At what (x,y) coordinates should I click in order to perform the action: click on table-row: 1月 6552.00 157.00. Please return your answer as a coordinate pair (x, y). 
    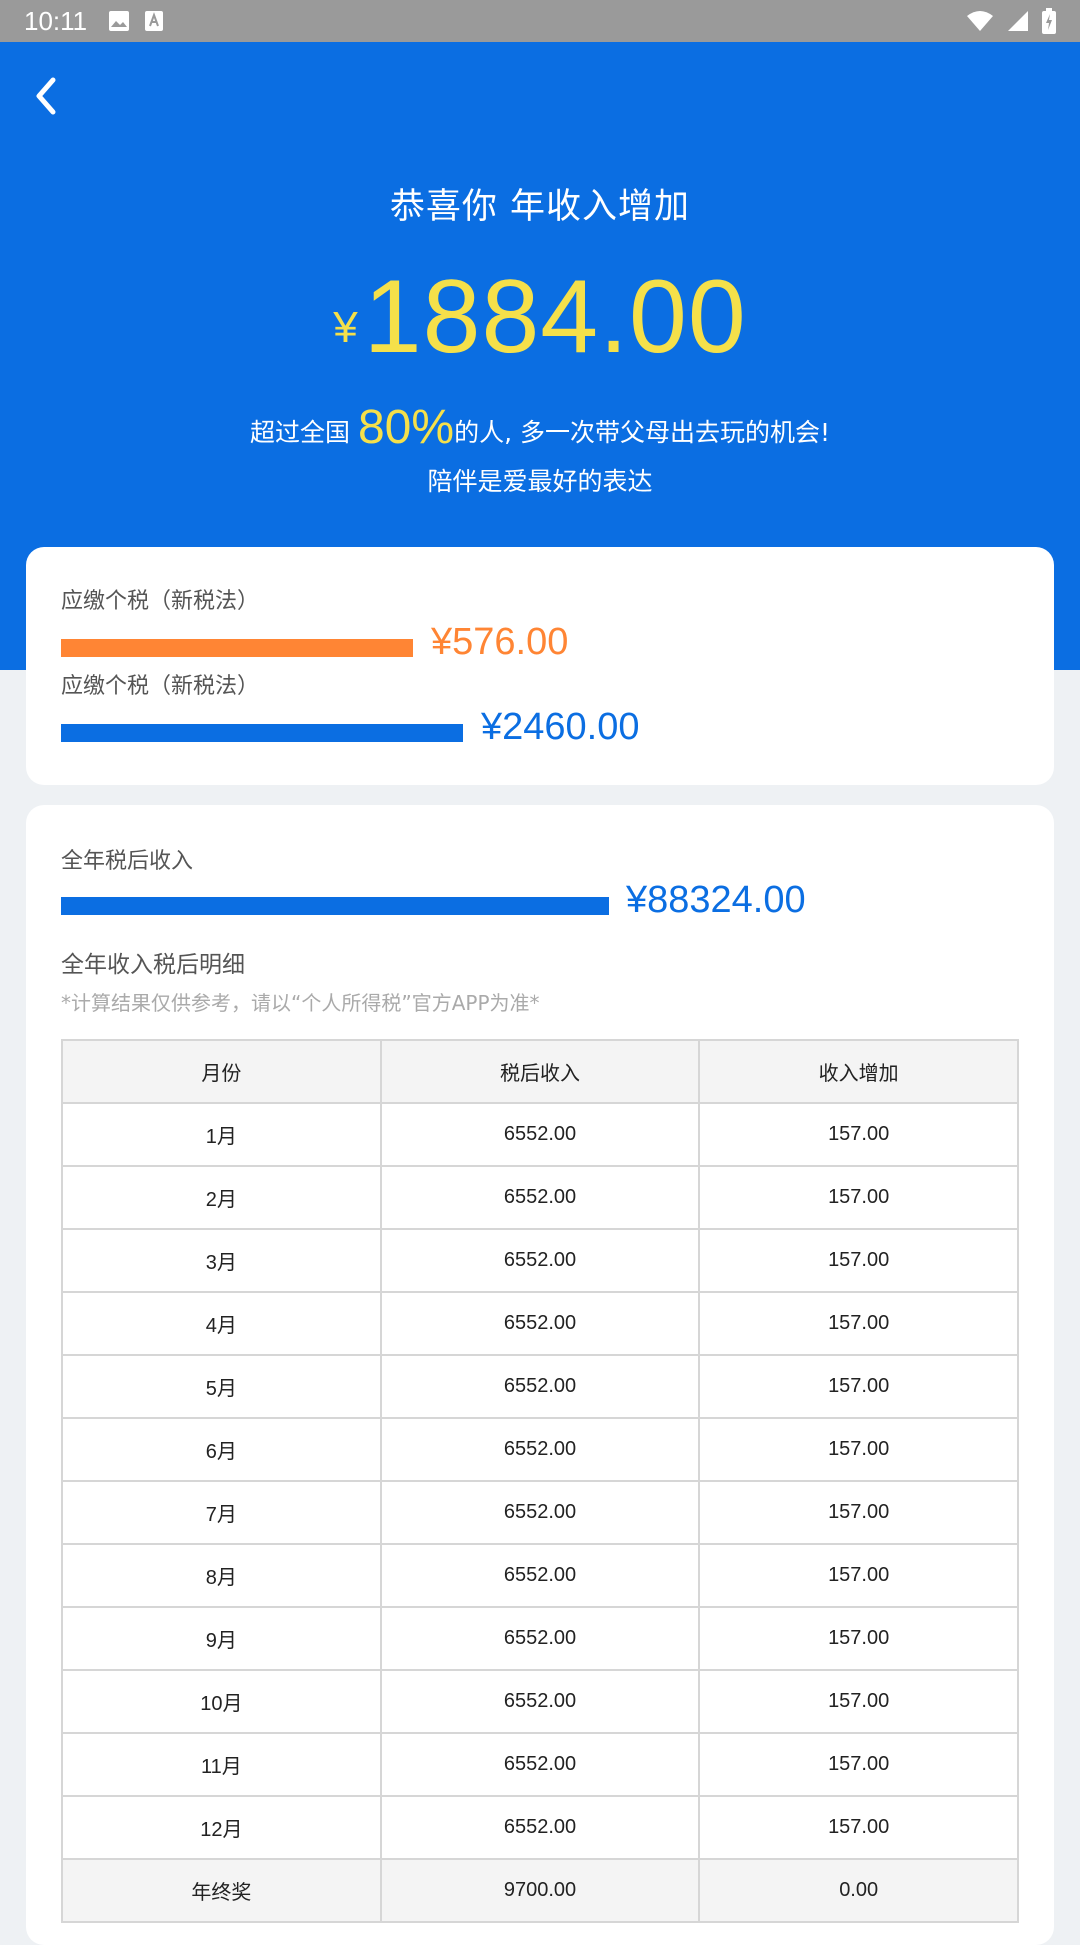
    Looking at the image, I should click on (540, 1134).